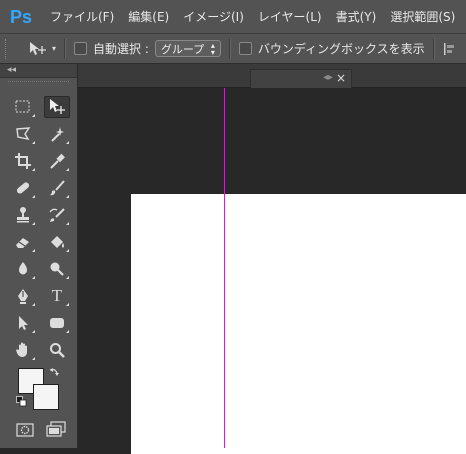  I want to click on path-selection-tool, so click(23, 323).